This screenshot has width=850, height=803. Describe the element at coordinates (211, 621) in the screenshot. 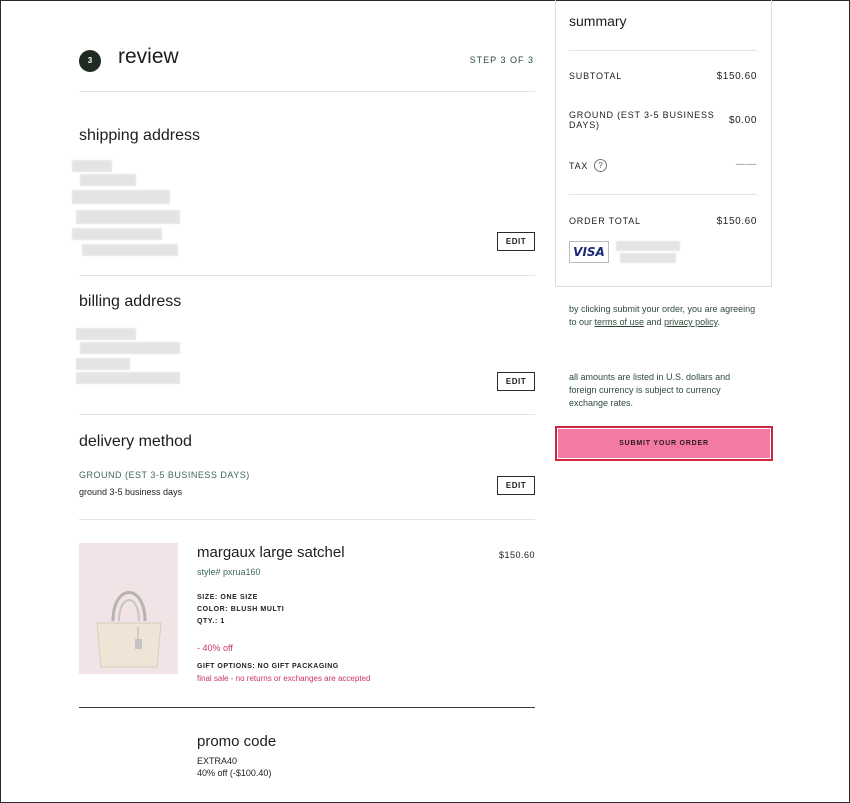

I see `product-quantity: QTY.: 1` at that location.